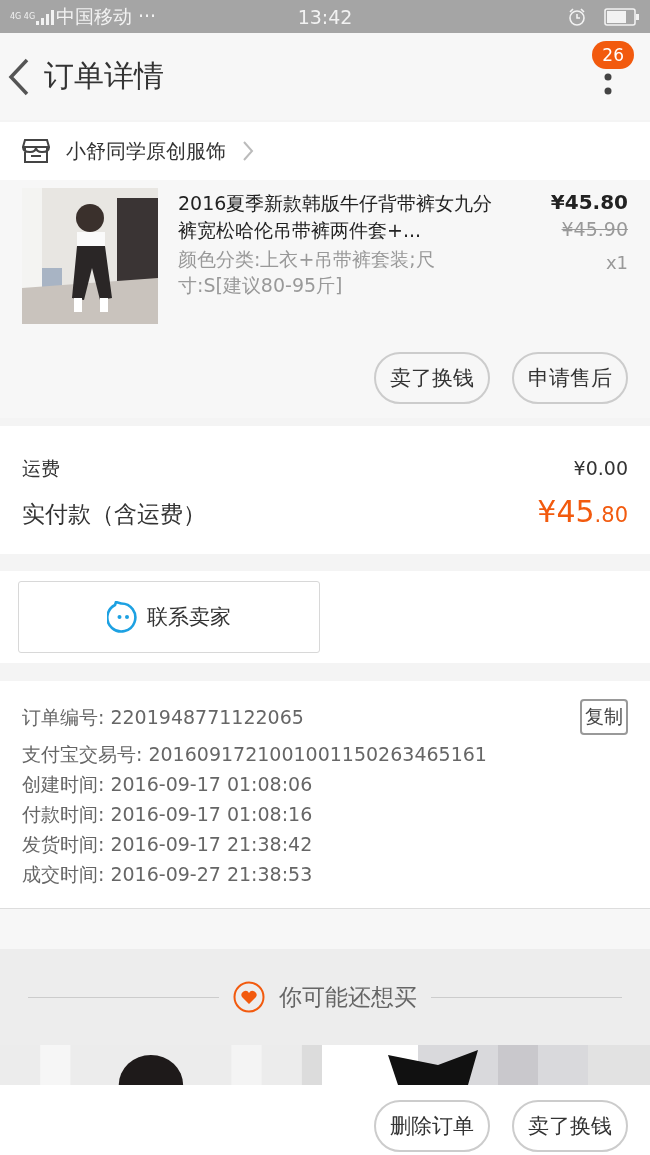 Image resolution: width=650 pixels, height=1155 pixels. Describe the element at coordinates (114, 514) in the screenshot. I see `paid-label: 实付款（含运费）` at that location.